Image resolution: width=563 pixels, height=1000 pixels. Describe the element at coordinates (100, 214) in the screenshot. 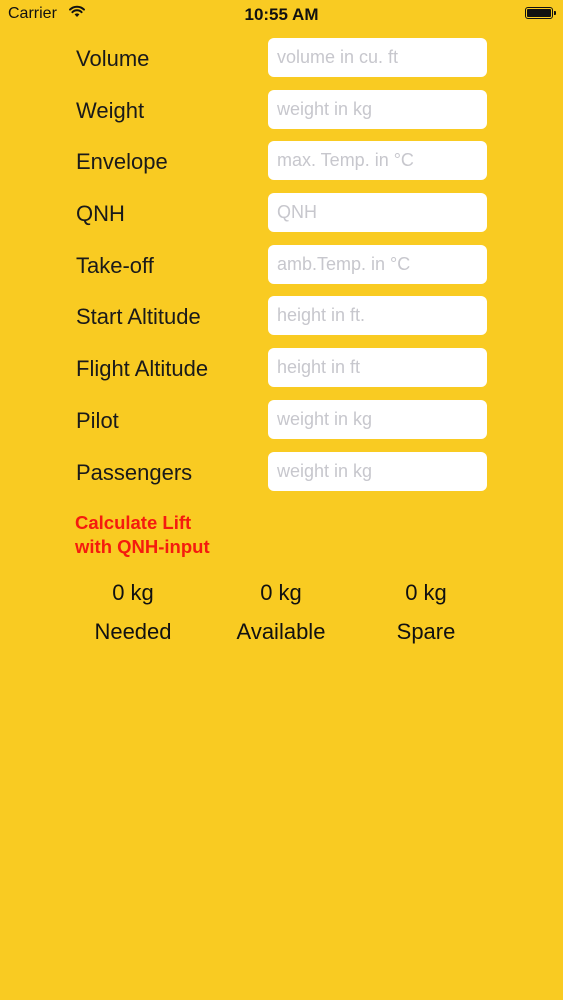

I see `qnh-label: QNH` at that location.